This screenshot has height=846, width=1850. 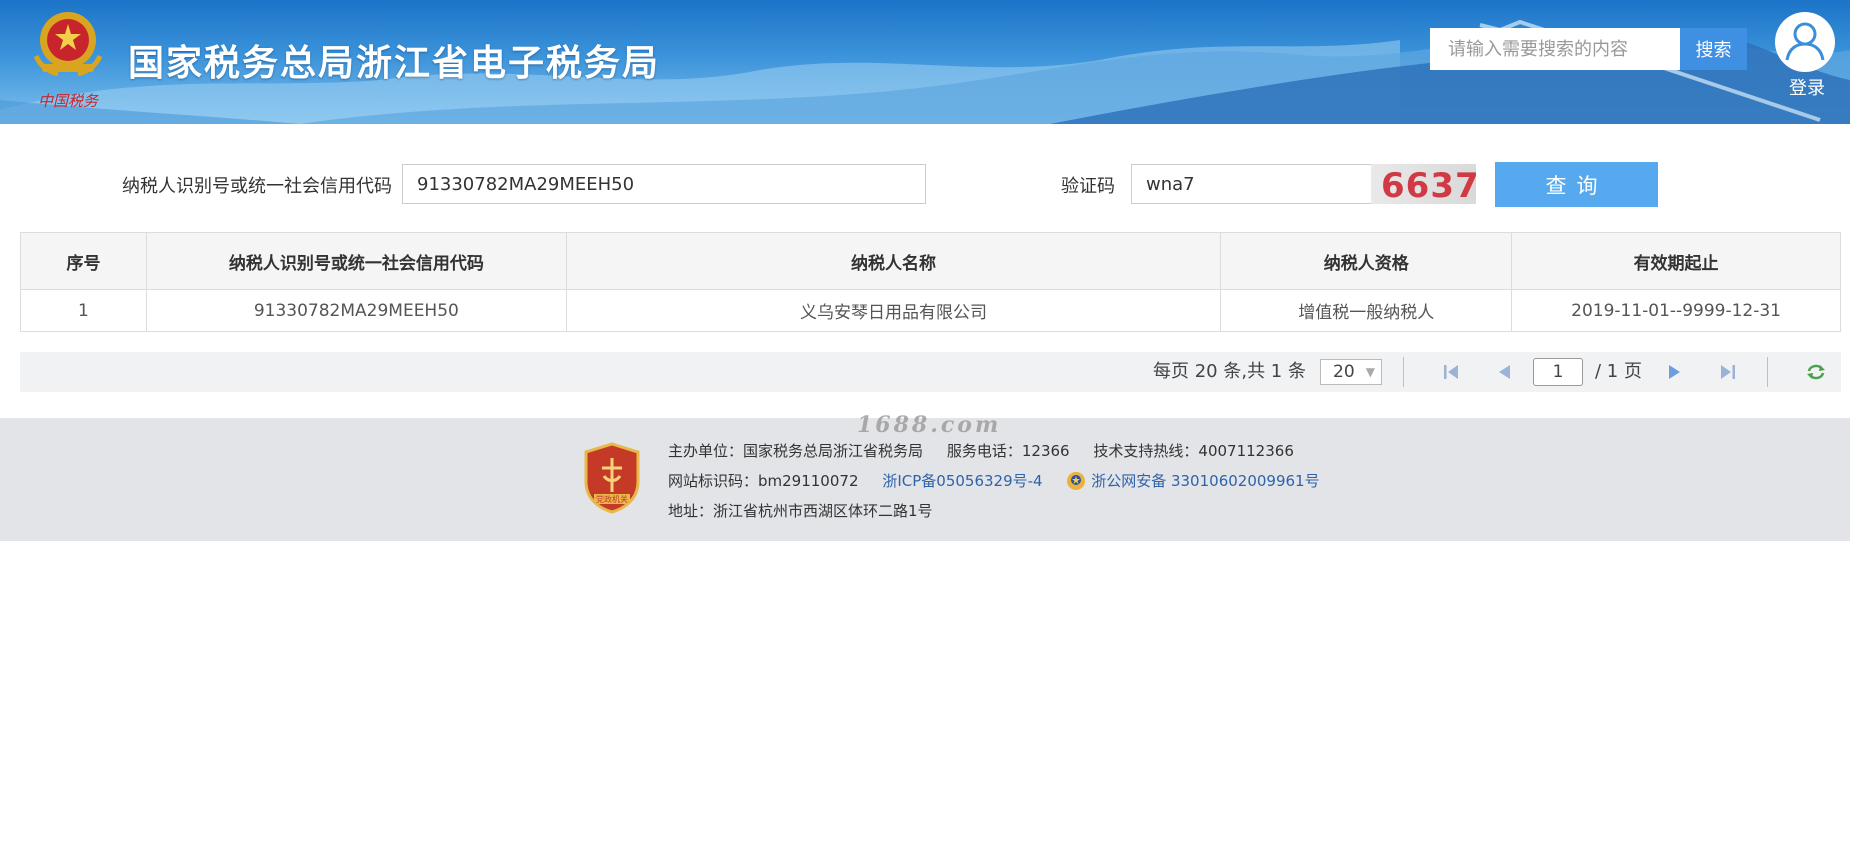 I want to click on footer-site-code: 网站标识码：bm29110072, so click(x=763, y=481).